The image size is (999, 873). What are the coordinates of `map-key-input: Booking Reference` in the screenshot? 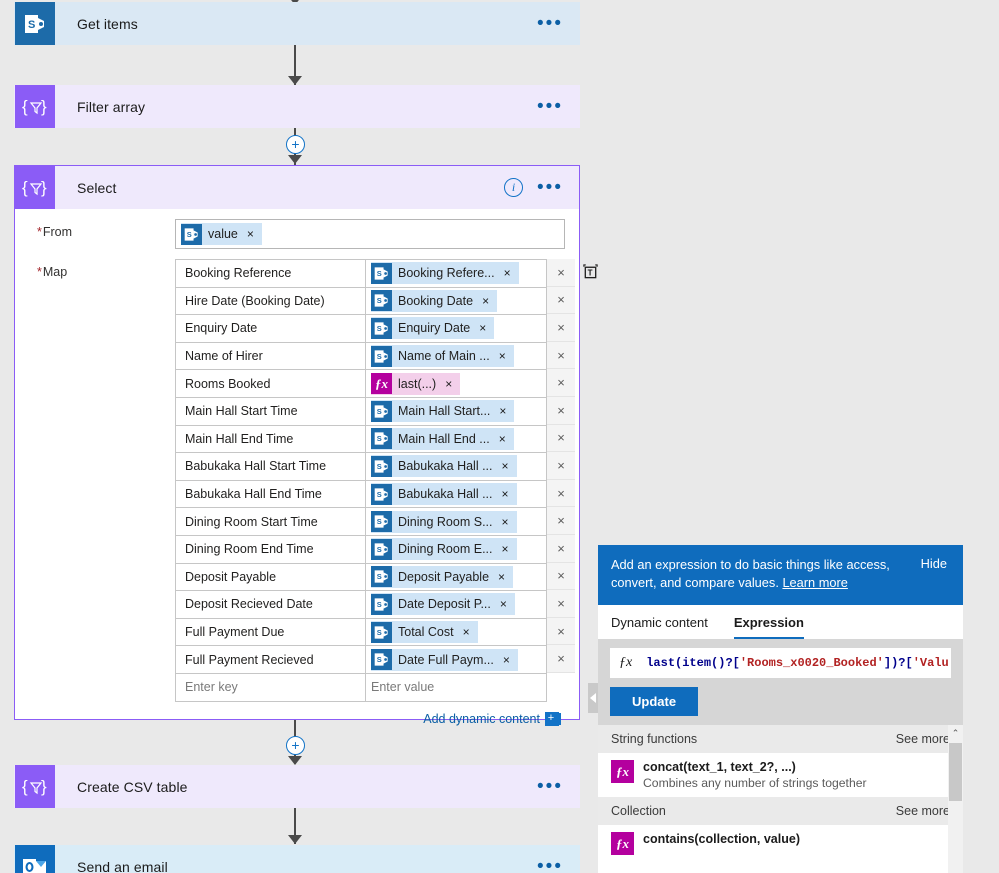 It's located at (271, 273).